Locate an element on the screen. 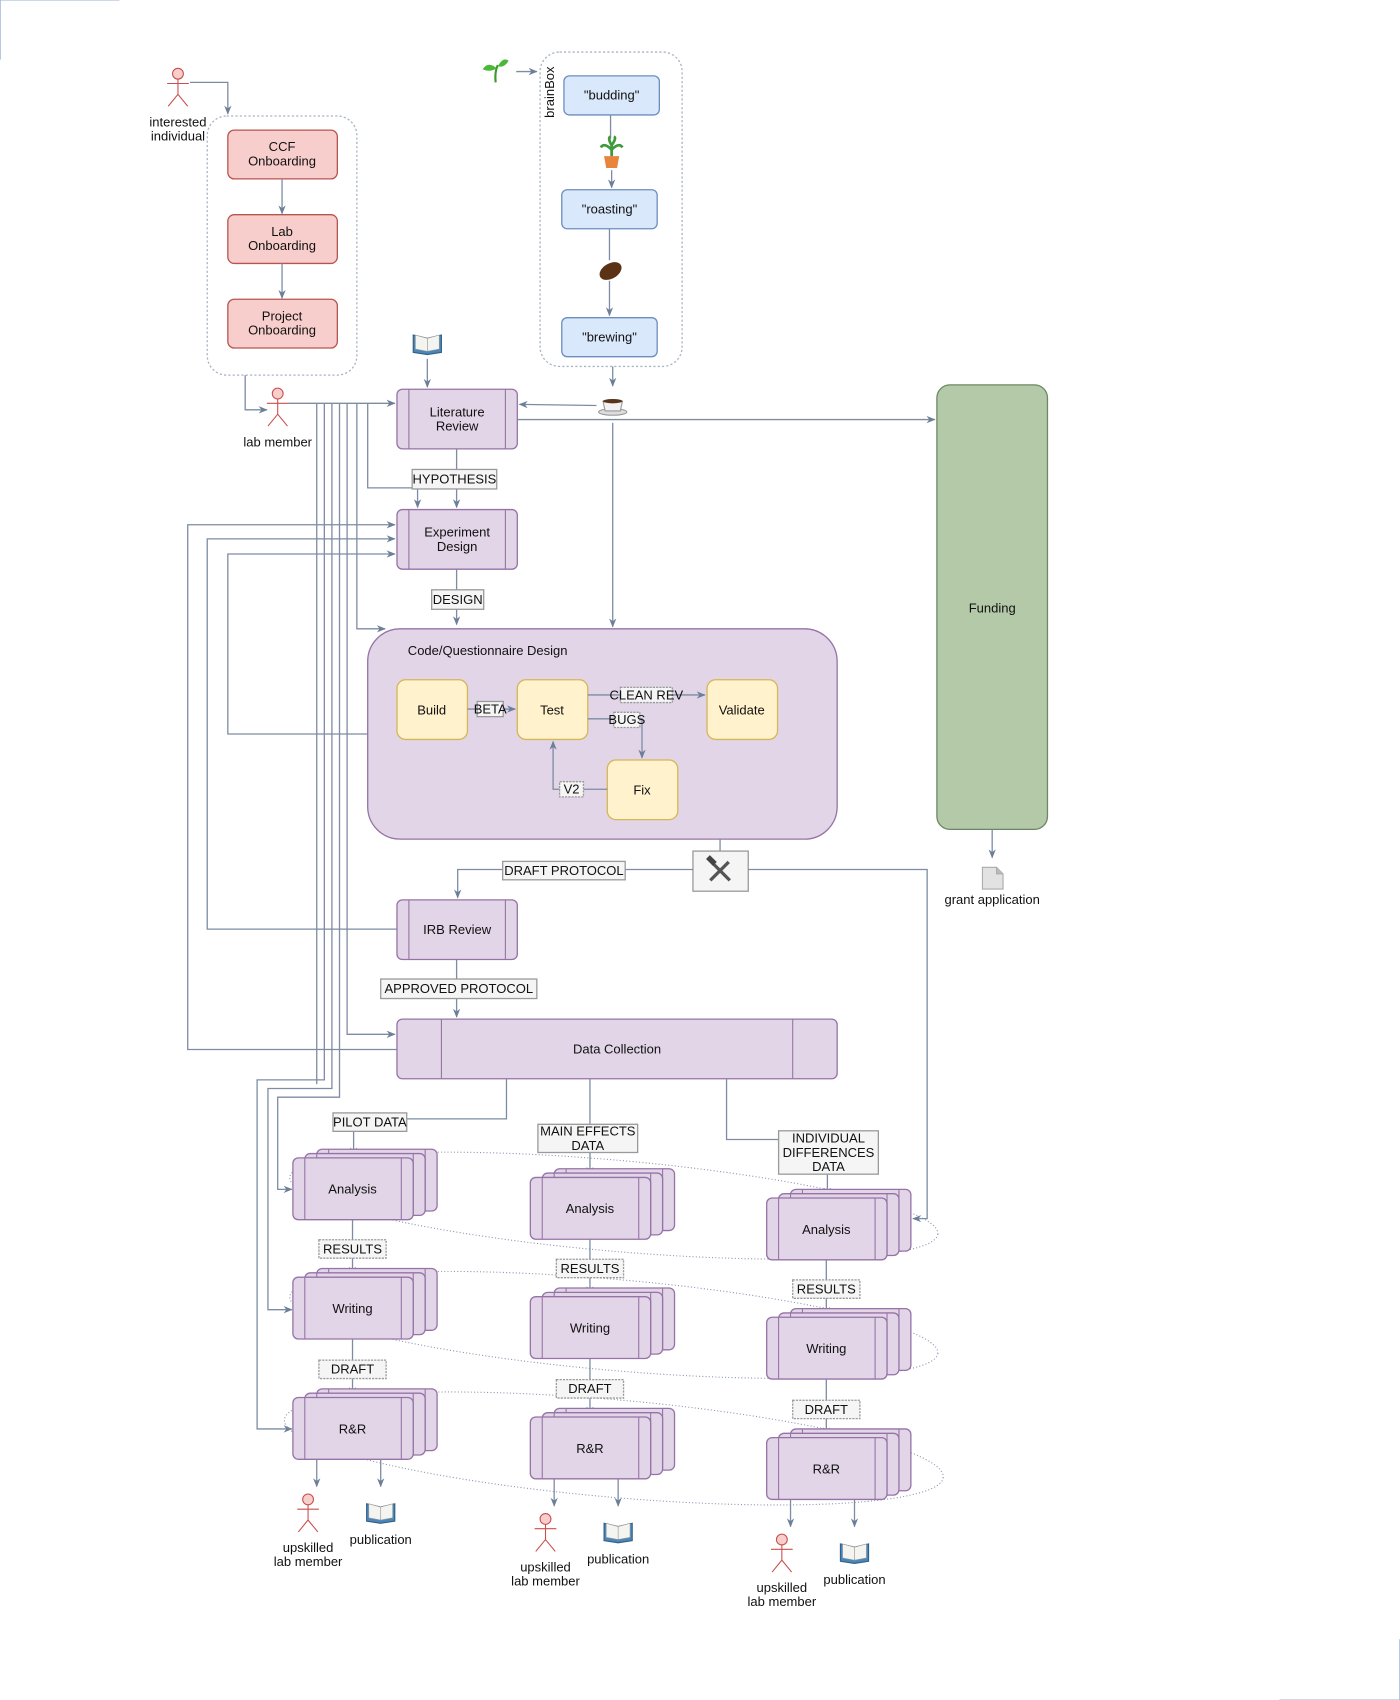 This screenshot has height=1700, width=1400. onboarding-project-label: Project is located at coordinates (282, 315).